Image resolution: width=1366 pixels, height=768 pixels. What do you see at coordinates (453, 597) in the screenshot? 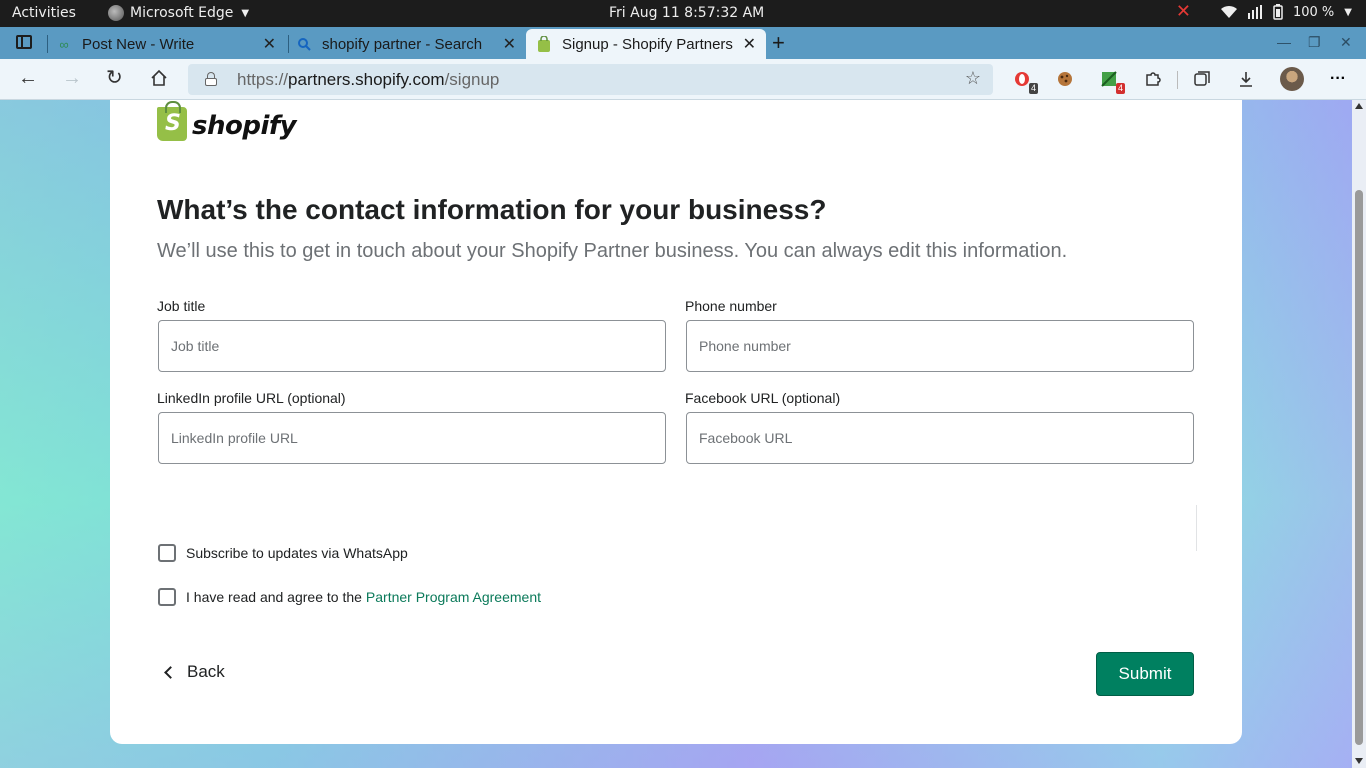
I see `partner-program-agreement-link: Partner Program Agreement` at bounding box center [453, 597].